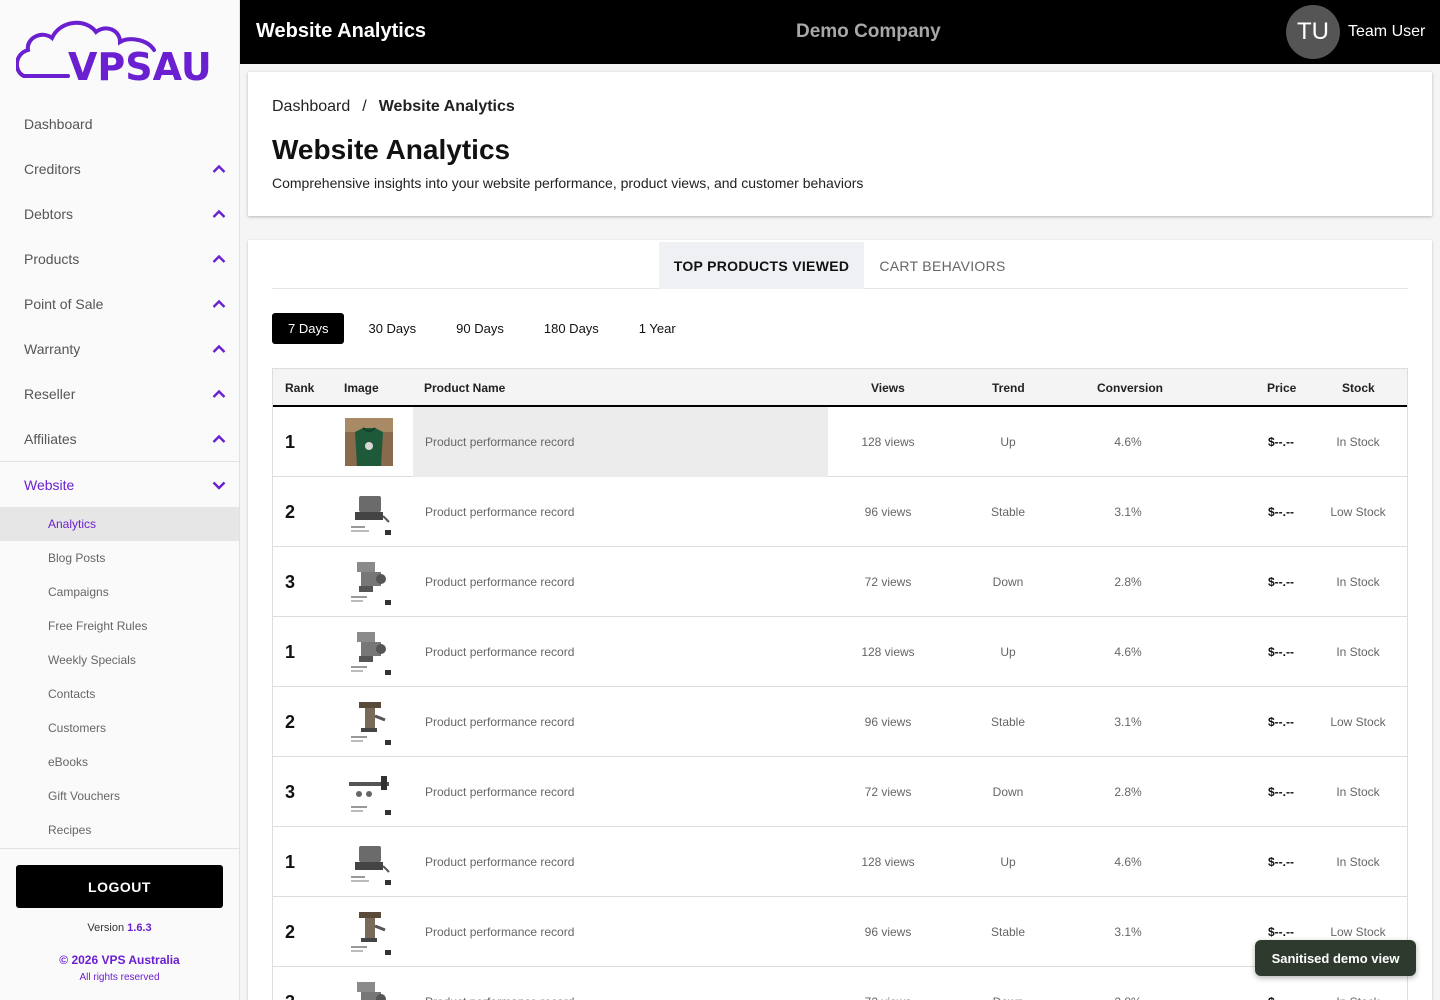 Image resolution: width=1440 pixels, height=1000 pixels. I want to click on column-header-image: Image, so click(361, 388).